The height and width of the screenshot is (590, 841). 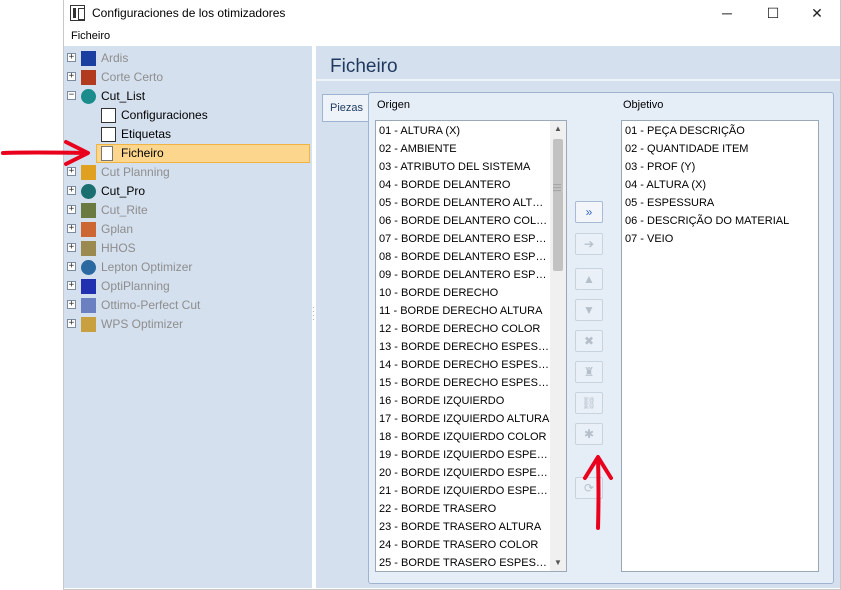 I want to click on tree-item-label: Ottimo-Perfect Cut, so click(x=151, y=305).